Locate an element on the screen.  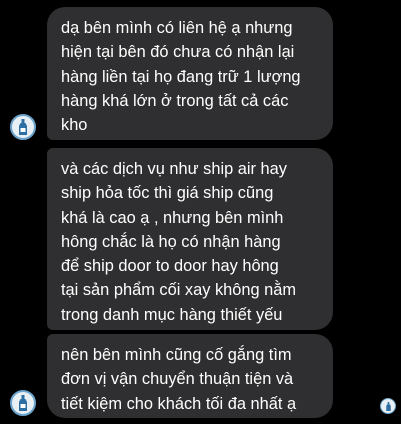
seen-indicator is located at coordinates (388, 406).